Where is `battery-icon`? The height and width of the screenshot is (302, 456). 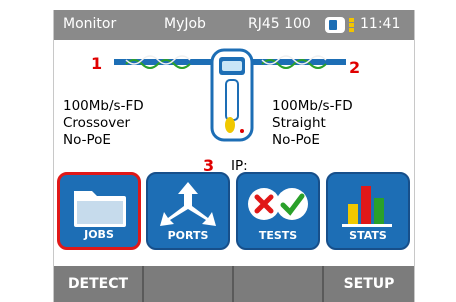
battery-icon is located at coordinates (339, 25).